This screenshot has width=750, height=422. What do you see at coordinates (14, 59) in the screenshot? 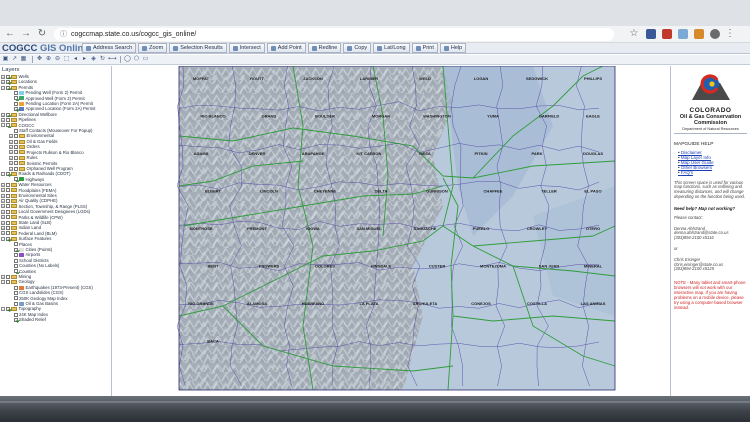
I see `select-icon: ↗` at bounding box center [14, 59].